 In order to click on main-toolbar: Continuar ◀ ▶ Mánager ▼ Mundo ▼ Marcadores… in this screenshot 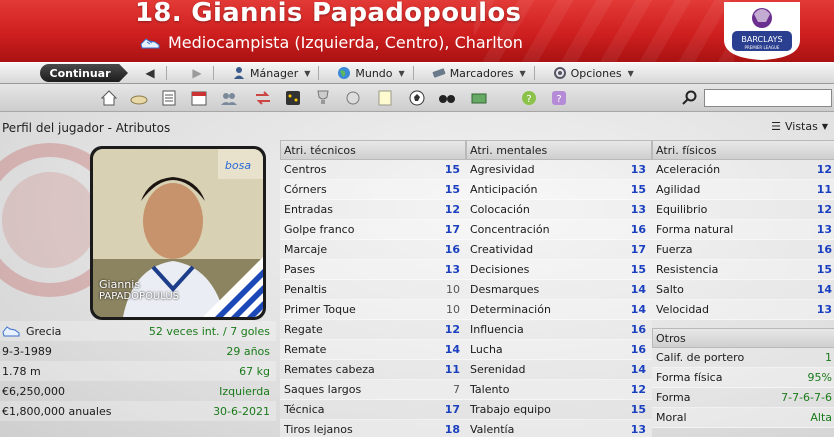, I will do `click(417, 73)`.